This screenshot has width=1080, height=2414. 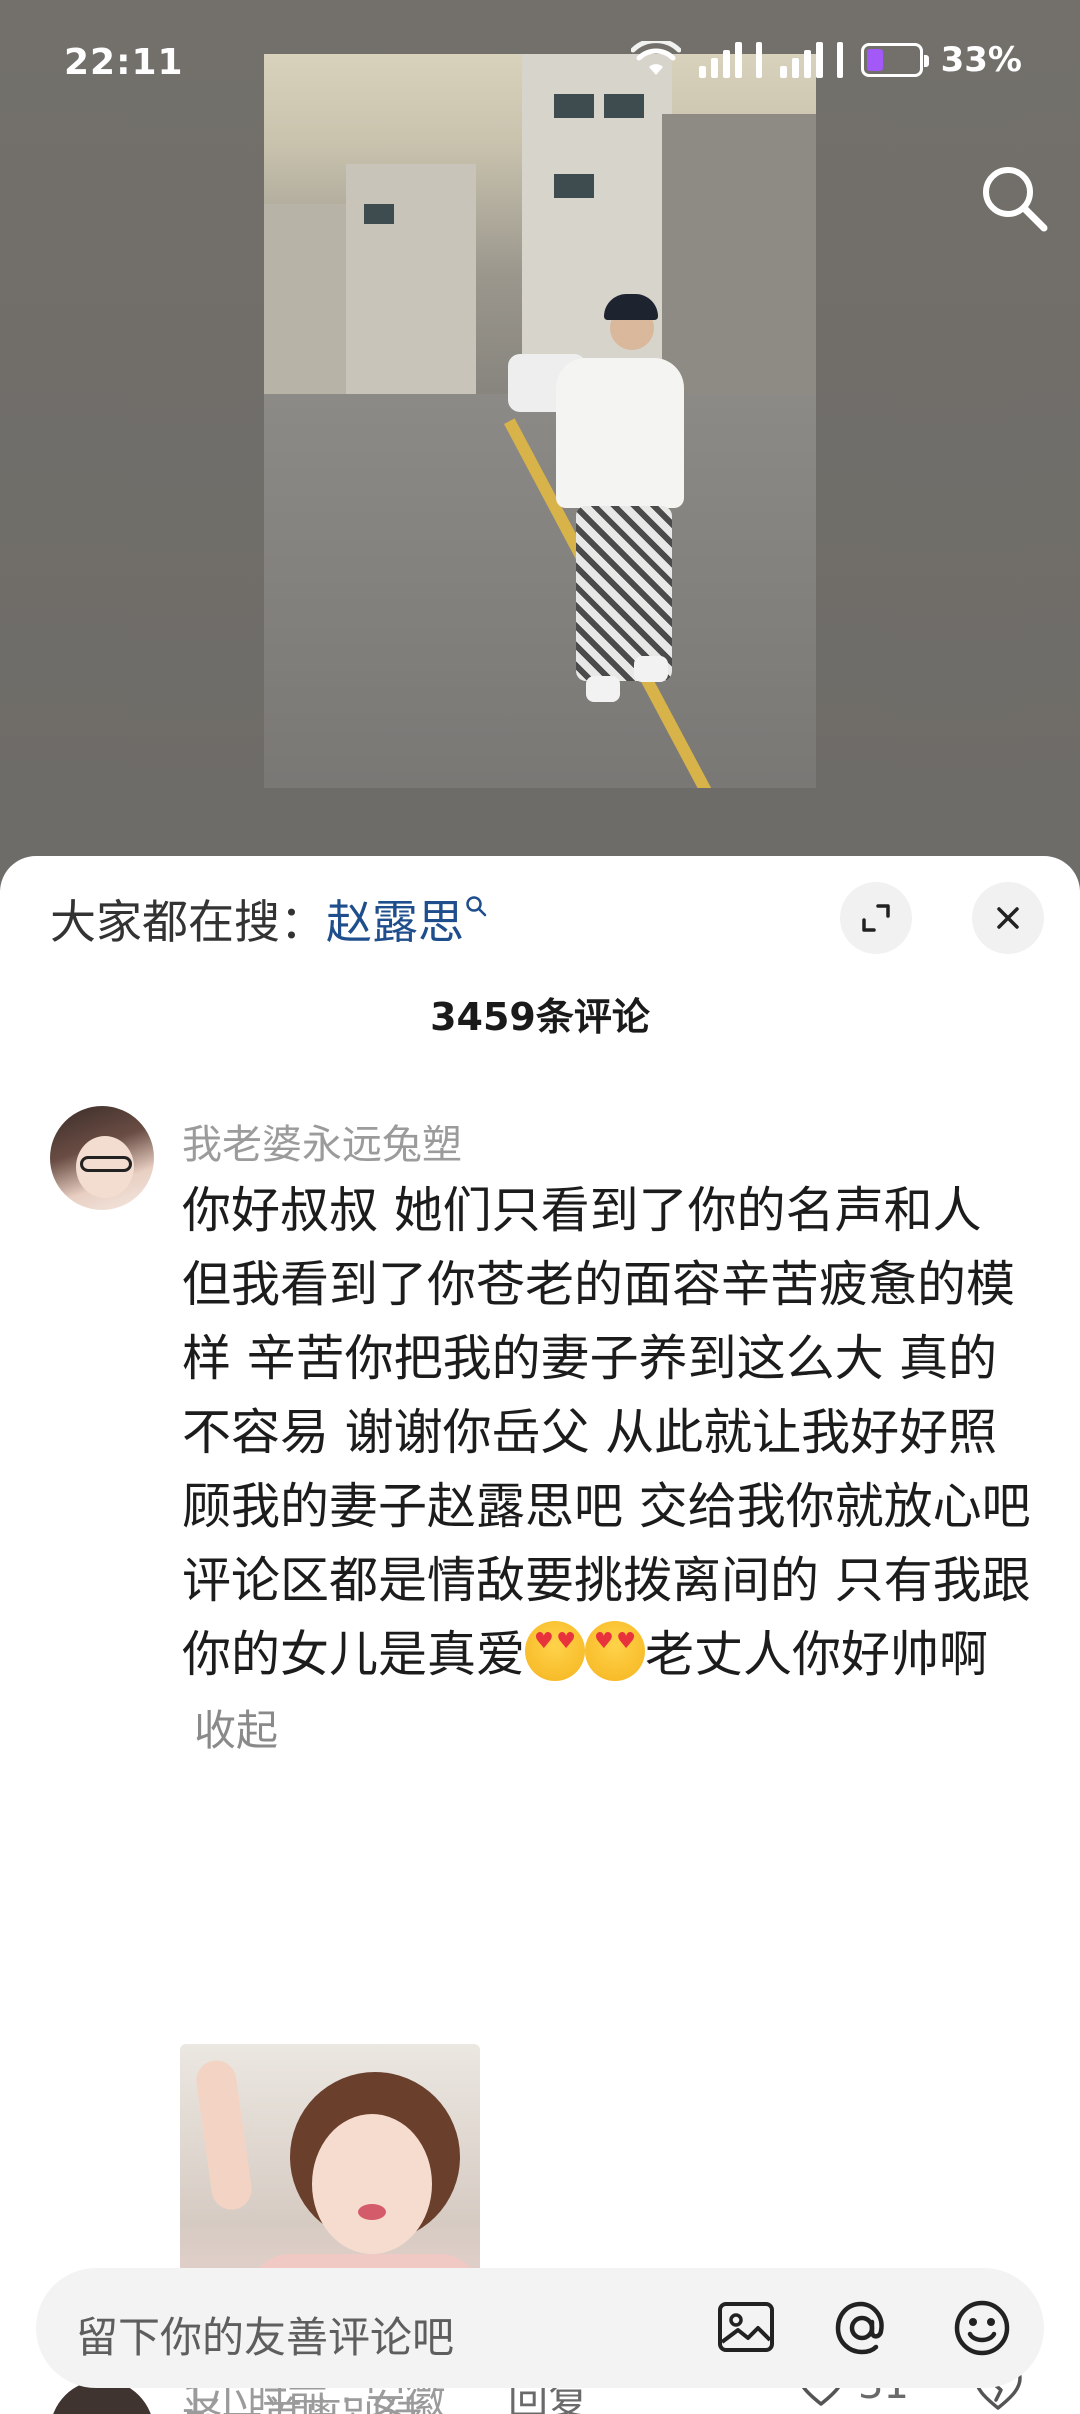 I want to click on hot-search: 大家都在搜：赵露思, so click(x=269, y=919).